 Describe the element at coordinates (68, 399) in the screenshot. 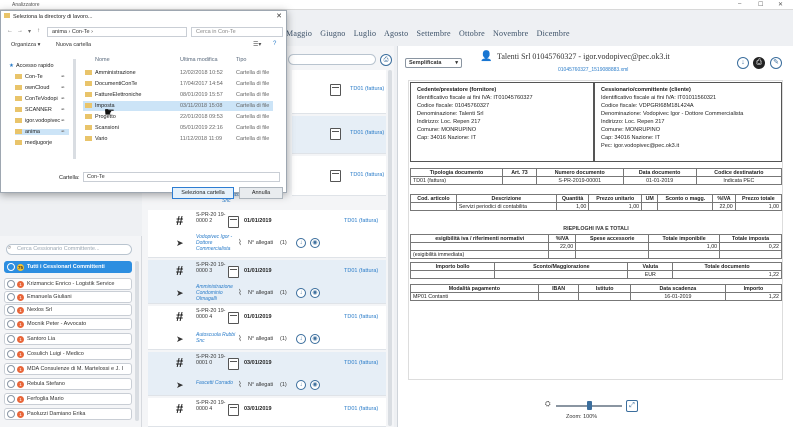

I see `client-item: 1 Ferfoglia Mario` at that location.